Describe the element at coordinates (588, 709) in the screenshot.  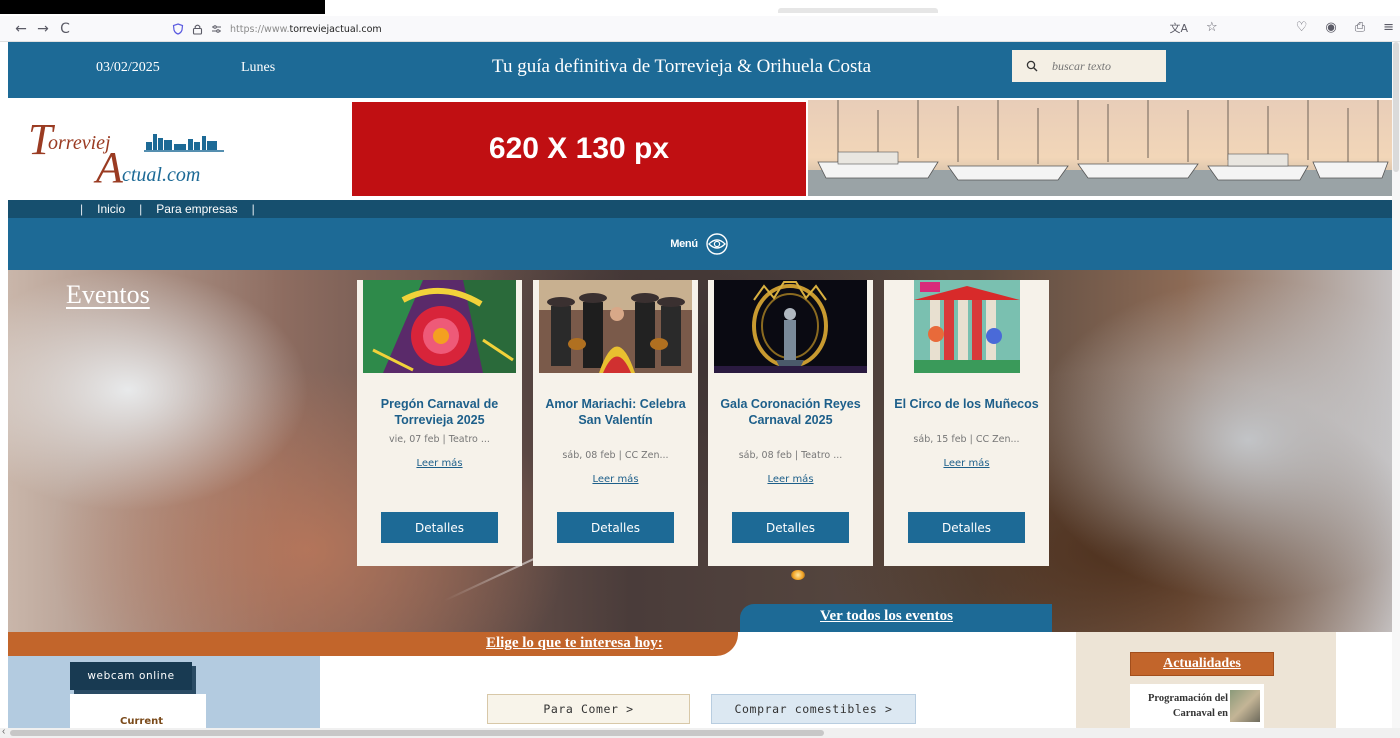
I see `para-comer-button: Para Comer >` at that location.